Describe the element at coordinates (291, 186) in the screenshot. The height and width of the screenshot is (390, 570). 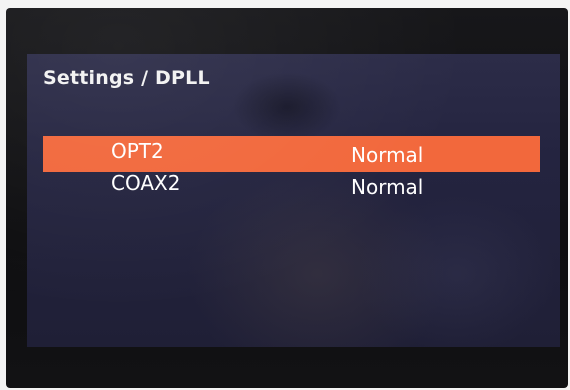
I see `menu-item-coax2: COAX2 Normal` at that location.